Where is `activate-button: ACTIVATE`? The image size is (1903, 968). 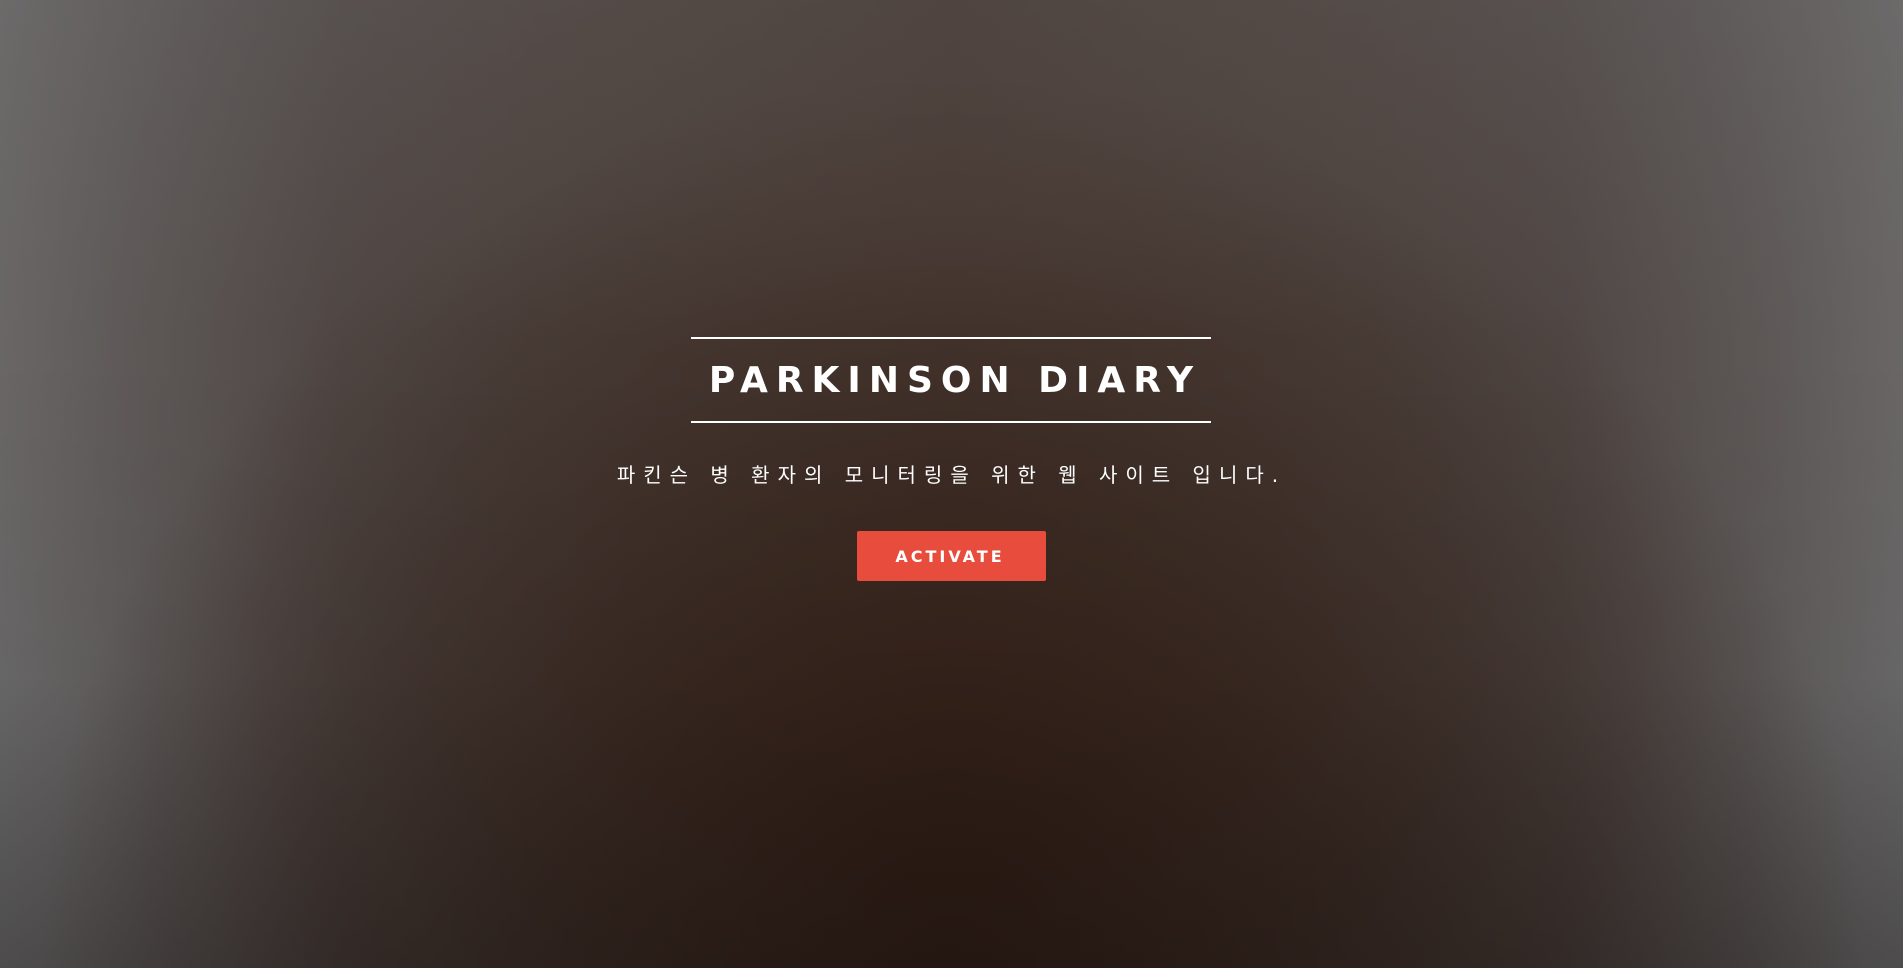
activate-button: ACTIVATE is located at coordinates (951, 556).